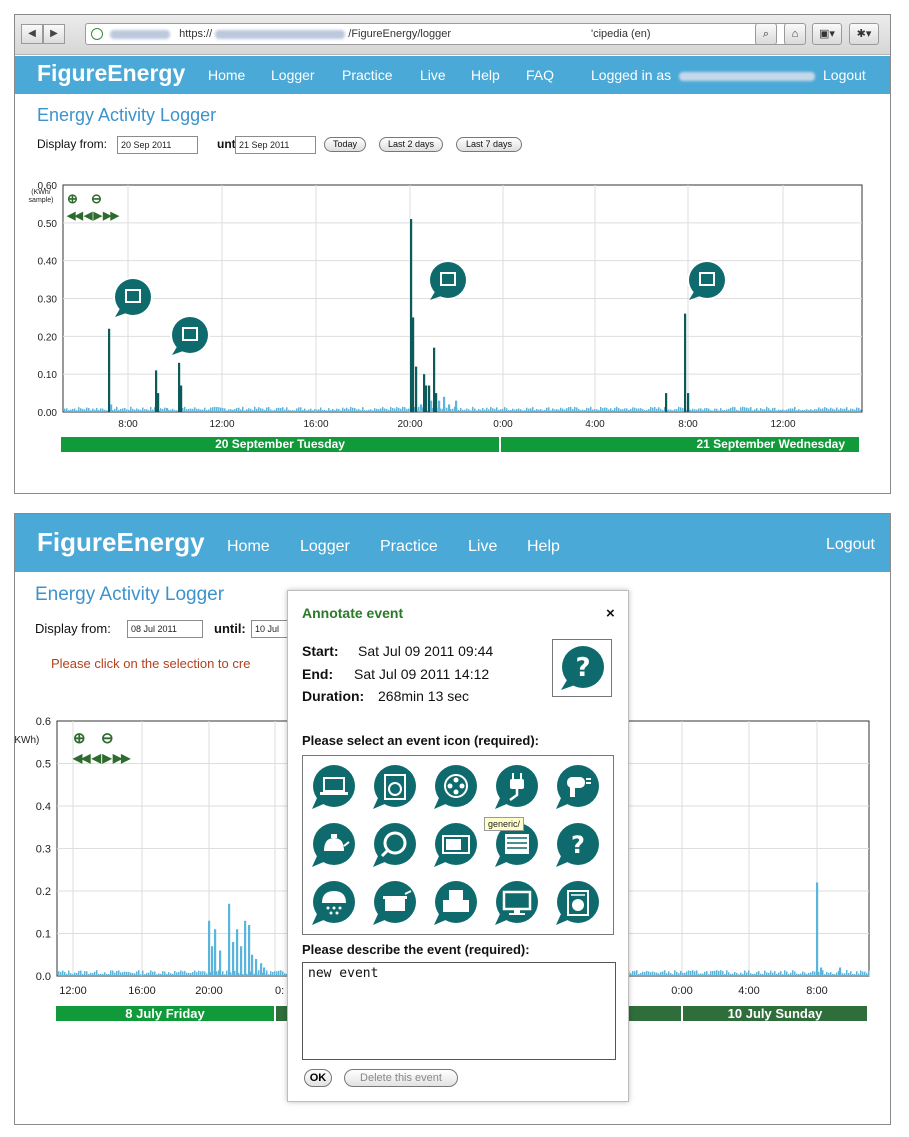  Describe the element at coordinates (334, 787) in the screenshot. I see `laptop-icon` at that location.